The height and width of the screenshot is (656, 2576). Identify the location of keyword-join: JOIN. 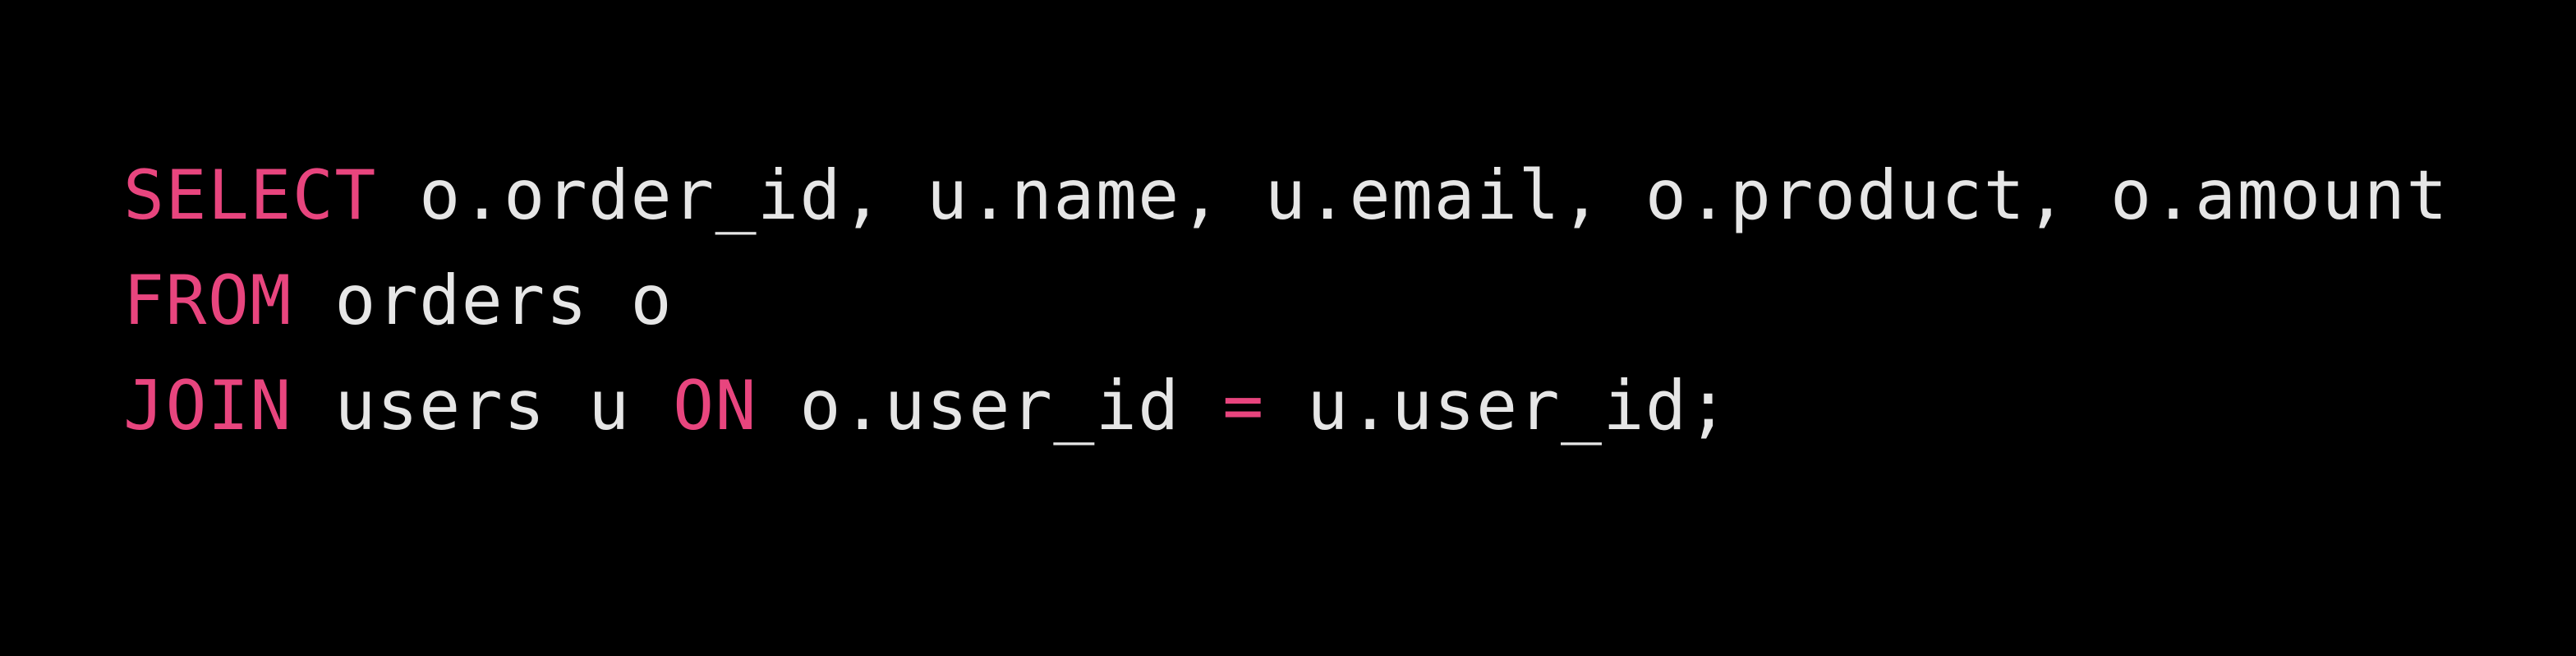
(207, 406).